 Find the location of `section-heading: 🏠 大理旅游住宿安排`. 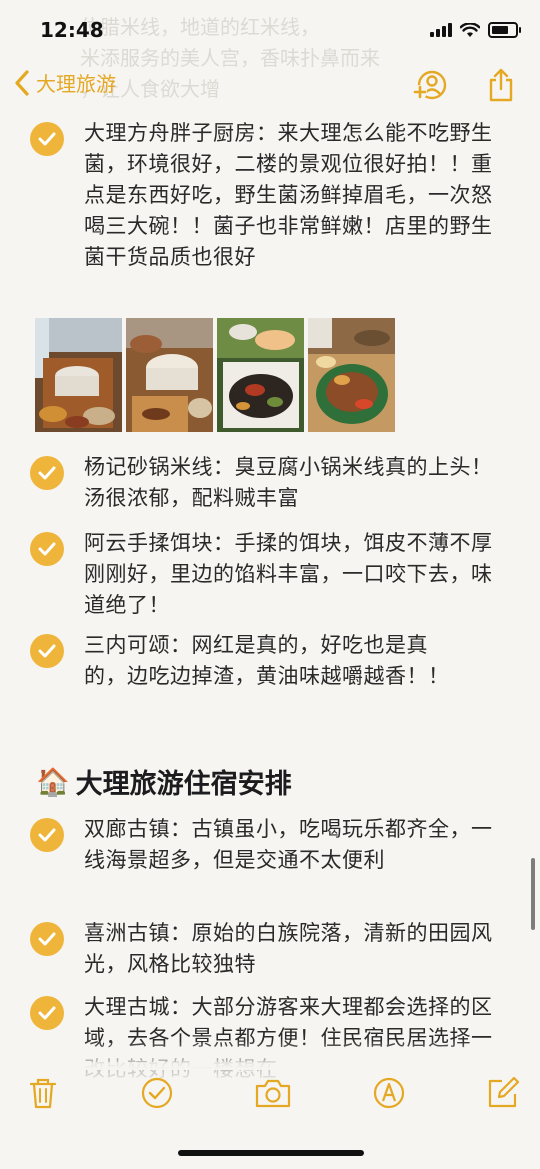

section-heading: 🏠 大理旅游住宿安排 is located at coordinates (164, 781).